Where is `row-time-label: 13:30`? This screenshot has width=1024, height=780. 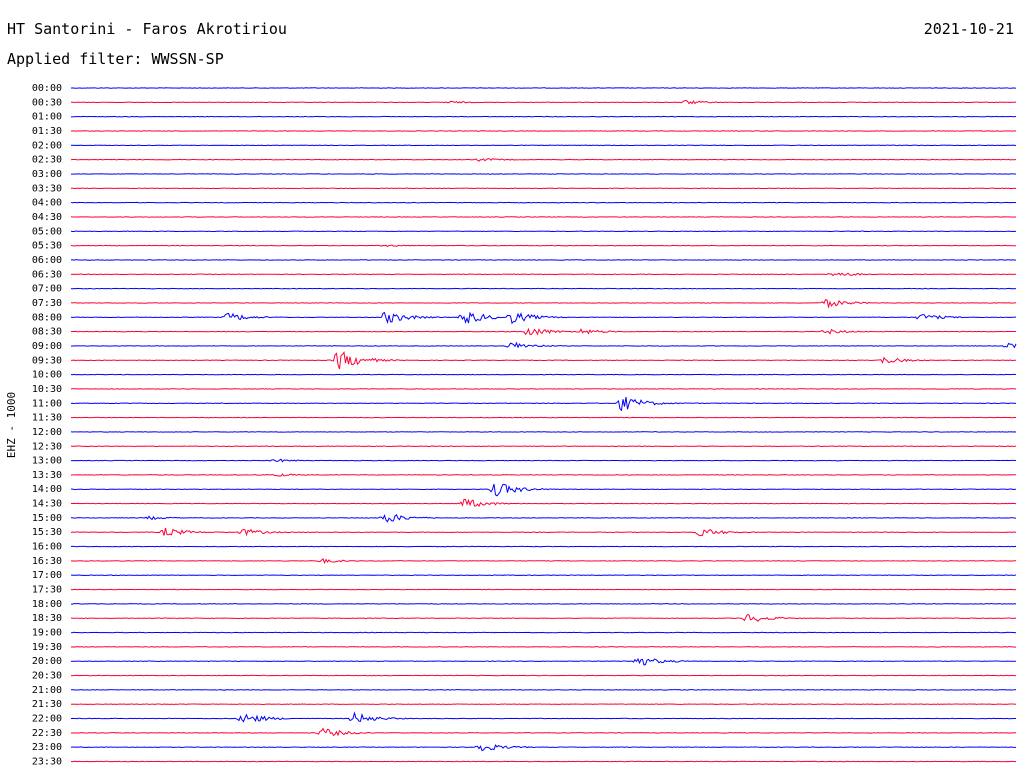 row-time-label: 13:30 is located at coordinates (47, 475).